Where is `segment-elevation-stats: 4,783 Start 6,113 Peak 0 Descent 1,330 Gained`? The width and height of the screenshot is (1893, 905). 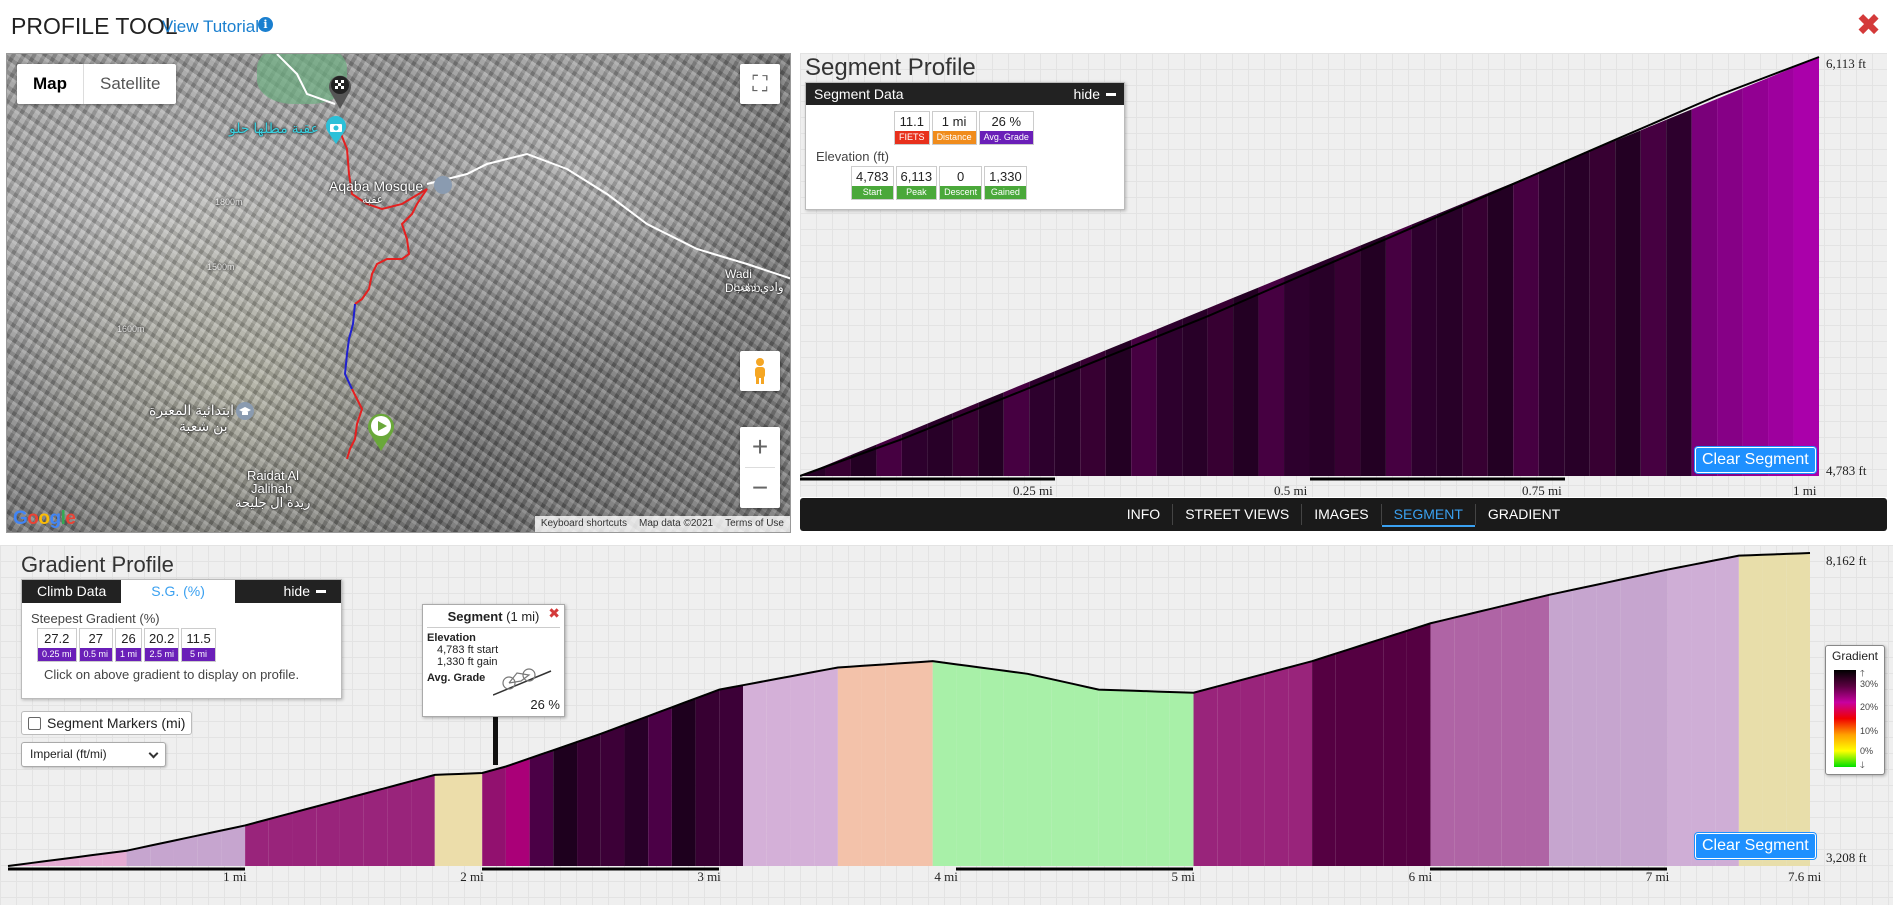 segment-elevation-stats: 4,783 Start 6,113 Peak 0 Descent 1,330 Gained is located at coordinates (987, 183).